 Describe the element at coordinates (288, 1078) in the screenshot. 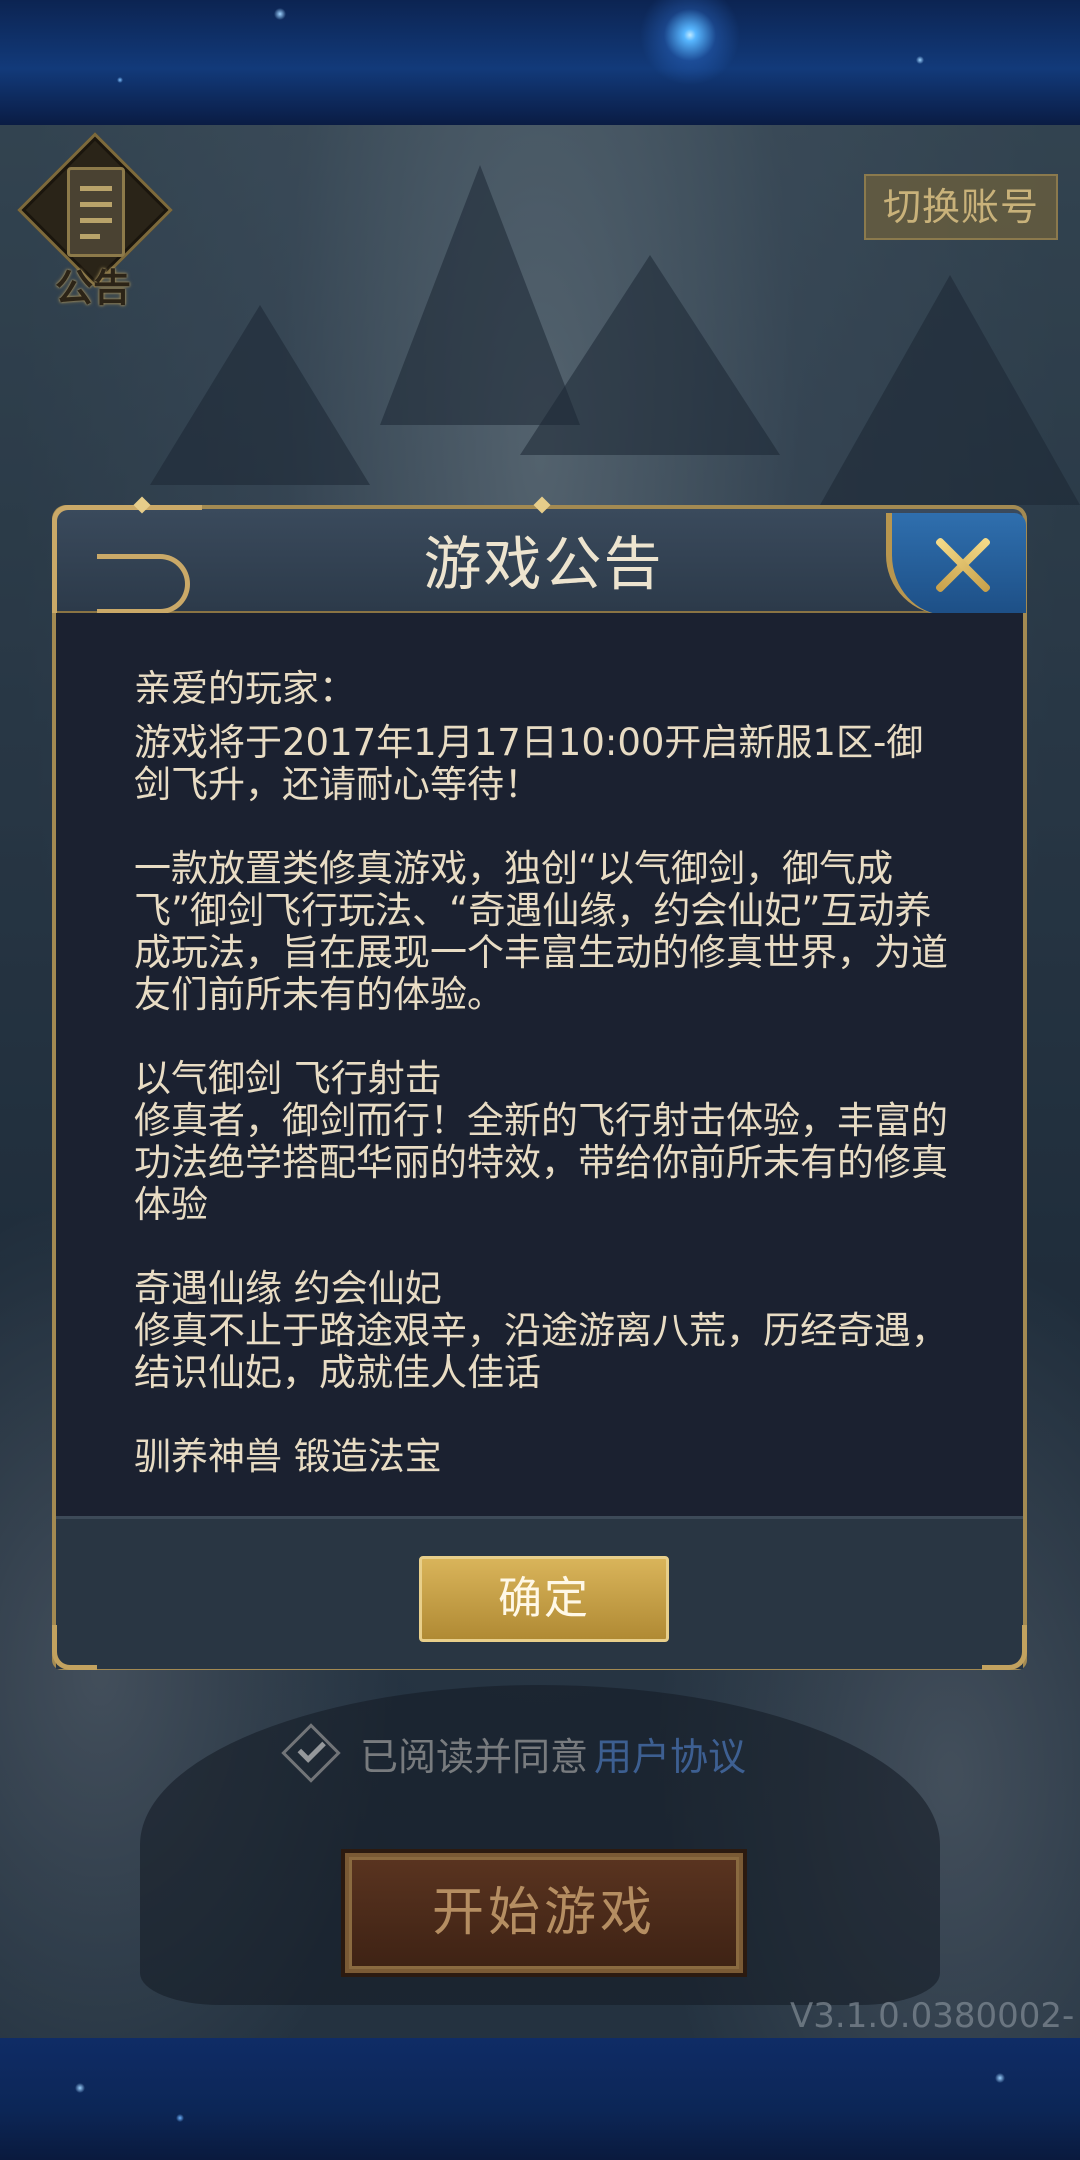

I see `feature-heading: 以气御剑 飞行射击` at that location.